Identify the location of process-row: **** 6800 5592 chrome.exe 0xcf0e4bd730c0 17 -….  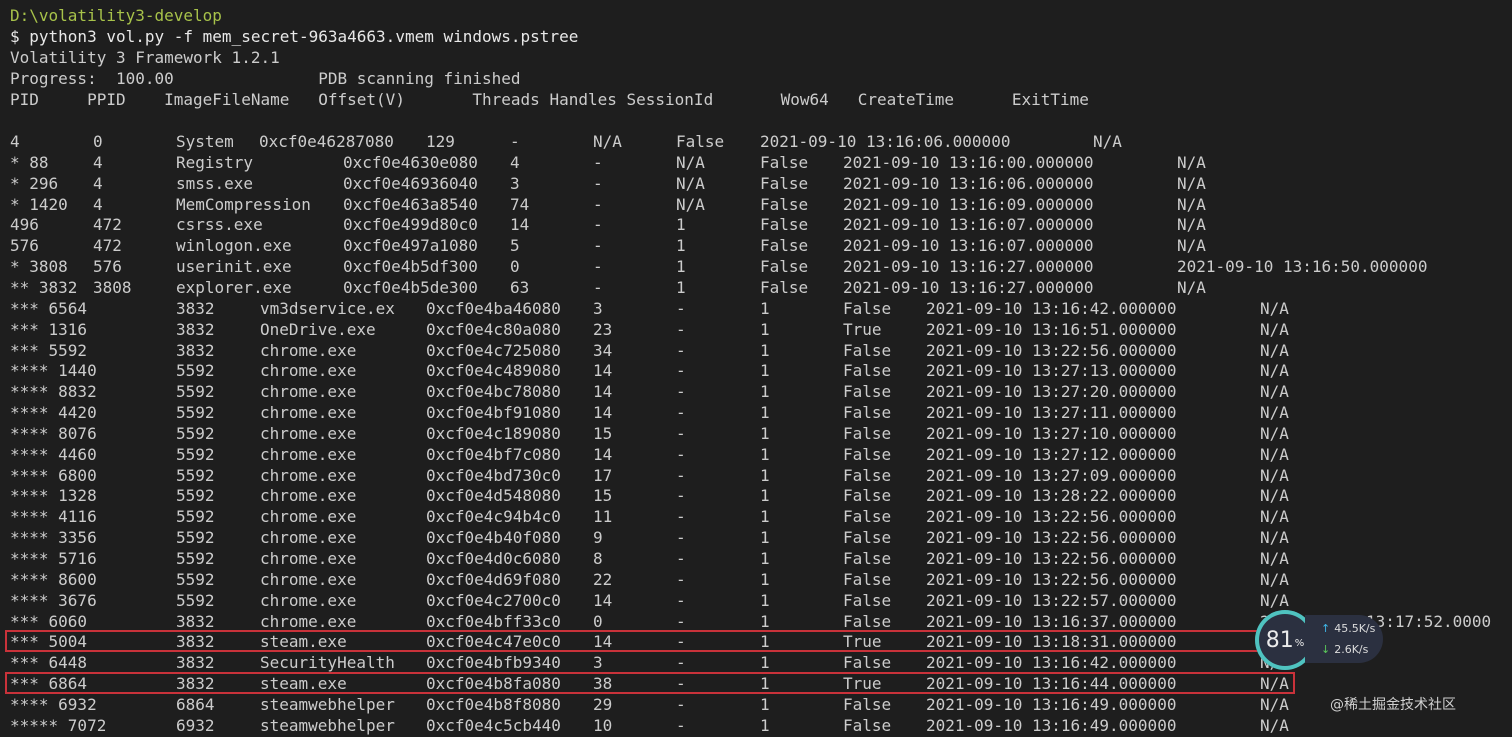
(760, 475).